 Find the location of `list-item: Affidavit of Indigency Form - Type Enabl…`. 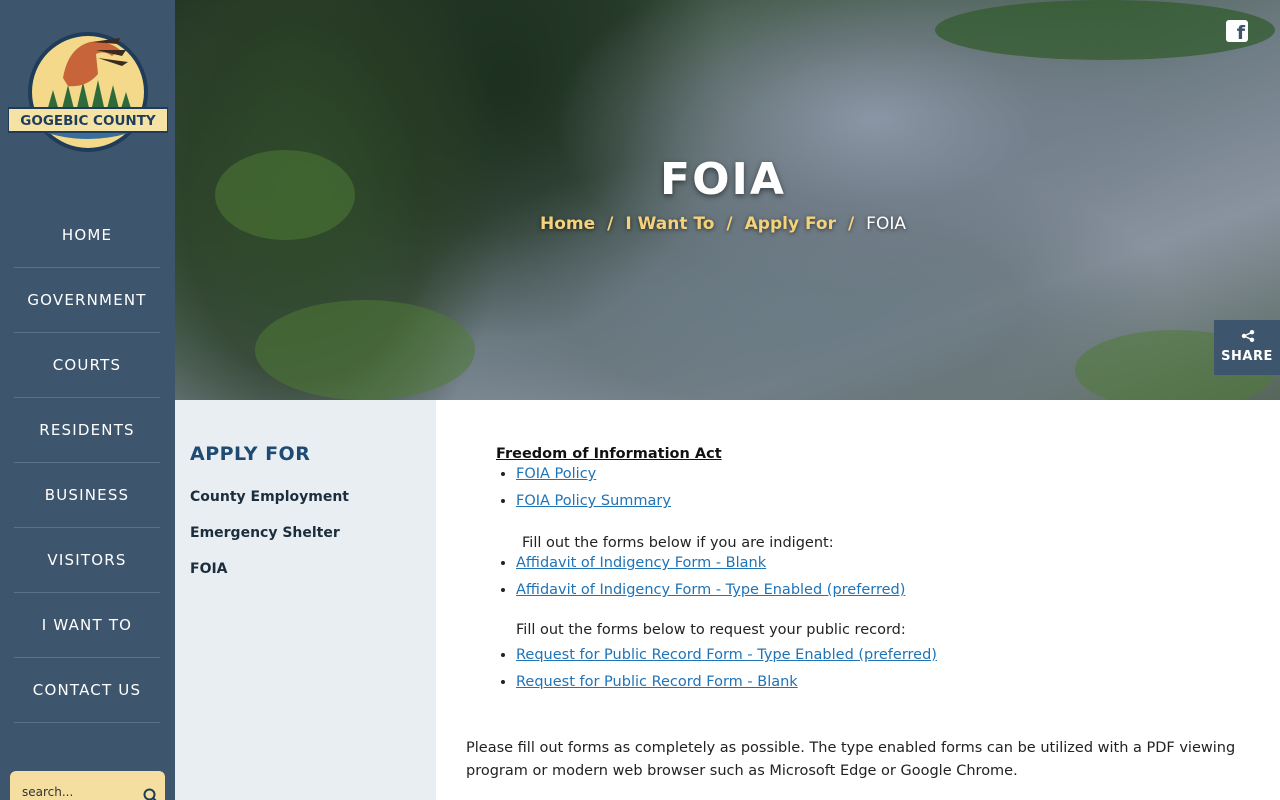

list-item: Affidavit of Indigency Form - Type Enabl… is located at coordinates (710, 595).